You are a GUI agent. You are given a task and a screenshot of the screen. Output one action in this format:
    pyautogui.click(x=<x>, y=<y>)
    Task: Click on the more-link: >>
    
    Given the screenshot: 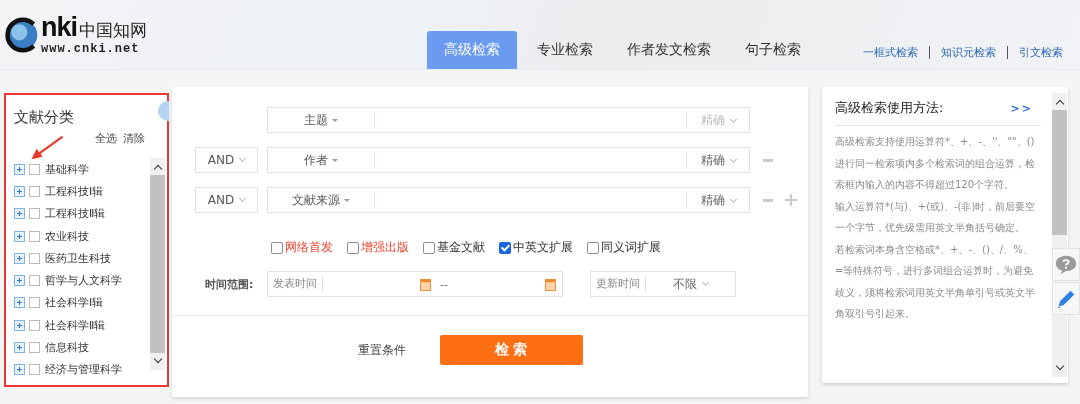 What is the action you would take?
    pyautogui.click(x=1021, y=108)
    